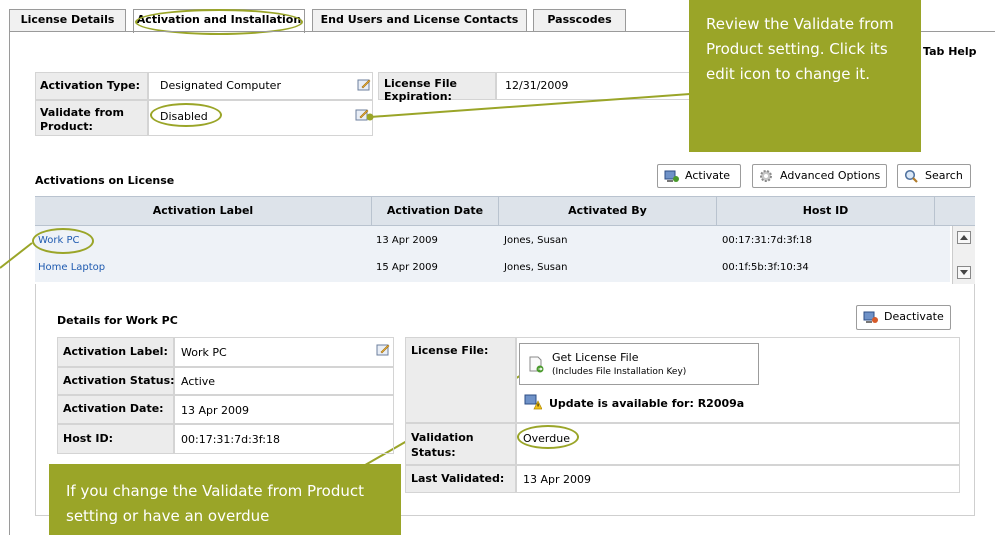 The image size is (995, 535). I want to click on table-row-selected, so click(492, 240).